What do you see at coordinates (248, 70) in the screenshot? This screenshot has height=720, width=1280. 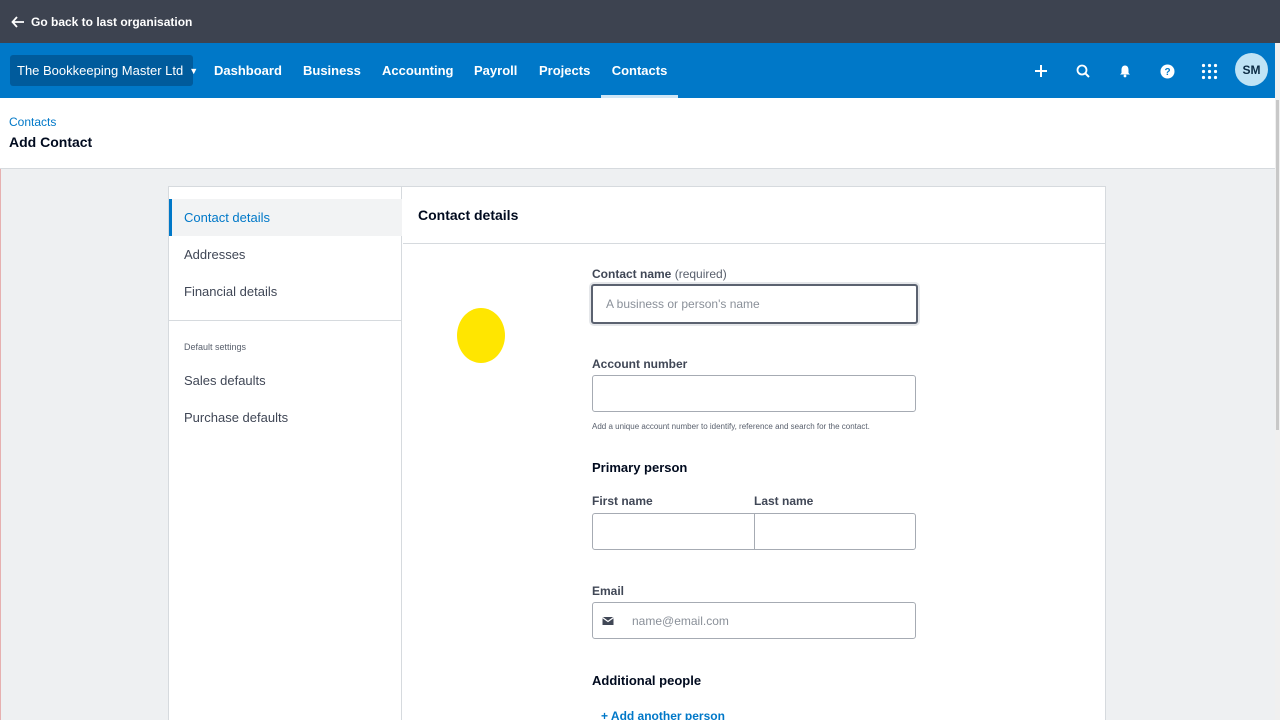 I see `nav-dashboard: Dashboard` at bounding box center [248, 70].